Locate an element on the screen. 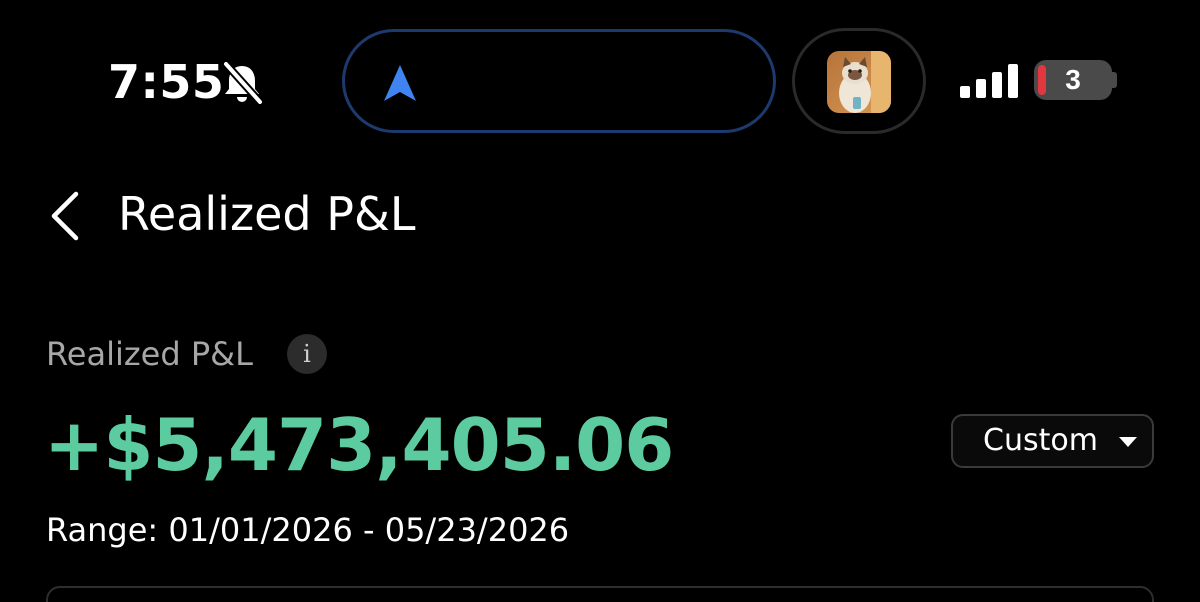 The image size is (1200, 602). status-time: 7:55 is located at coordinates (166, 82).